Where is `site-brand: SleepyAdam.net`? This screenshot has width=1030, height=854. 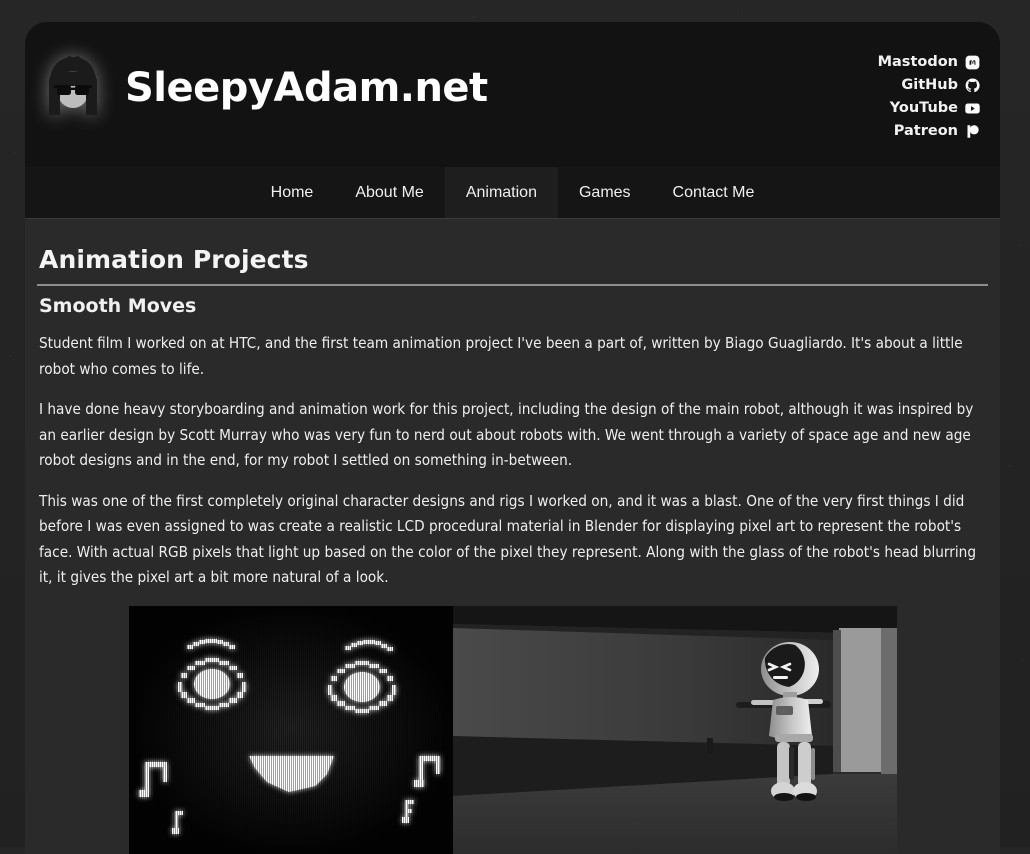
site-brand: SleepyAdam.net is located at coordinates (262, 88).